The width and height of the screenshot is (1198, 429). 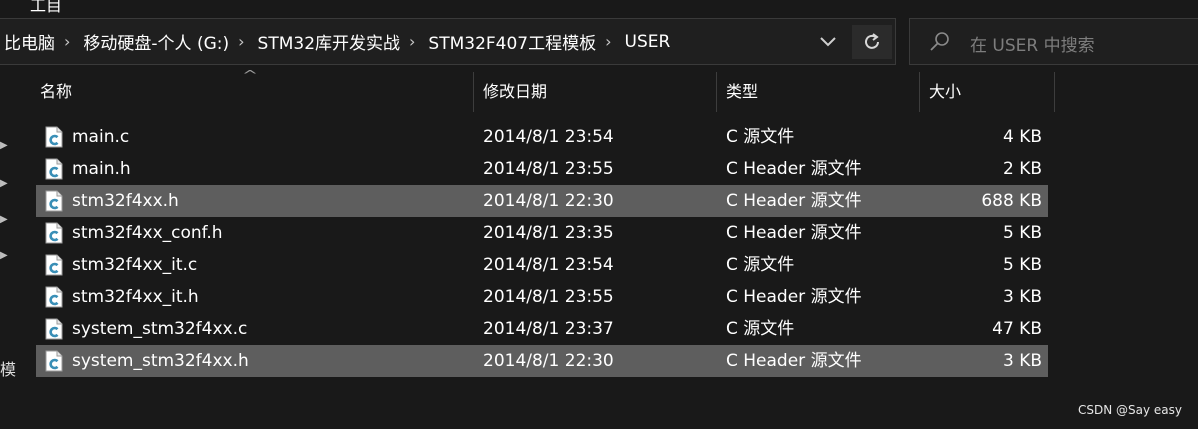 What do you see at coordinates (1032, 46) in the screenshot?
I see `search-placeholder: 在 USER 中搜索` at bounding box center [1032, 46].